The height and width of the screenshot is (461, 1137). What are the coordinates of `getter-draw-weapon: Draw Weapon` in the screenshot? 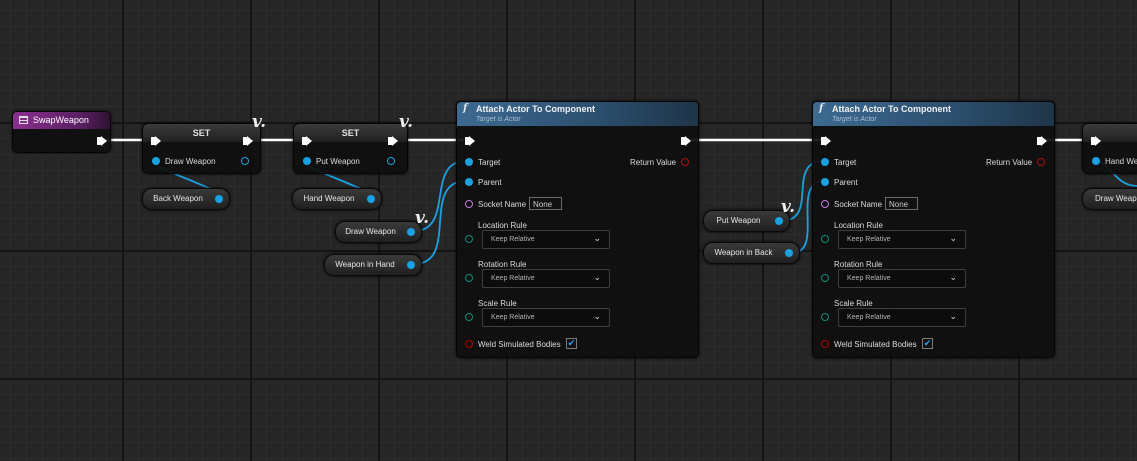 It's located at (378, 232).